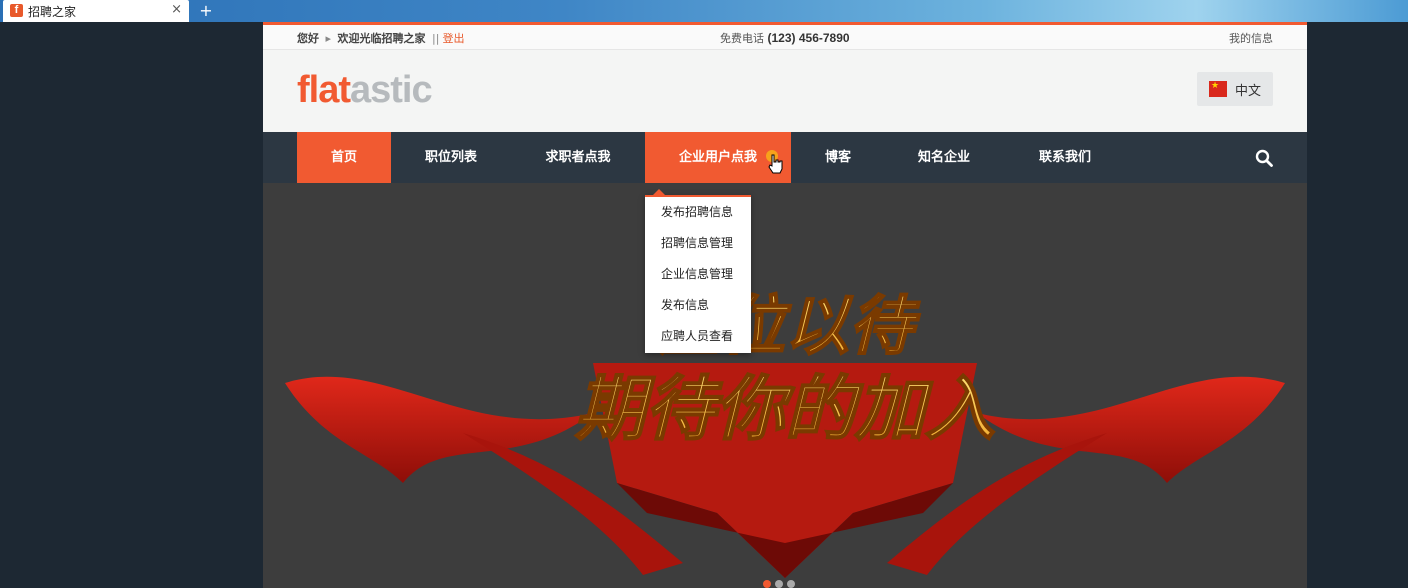  I want to click on banner-line-2: 期待你的加入, so click(785, 409).